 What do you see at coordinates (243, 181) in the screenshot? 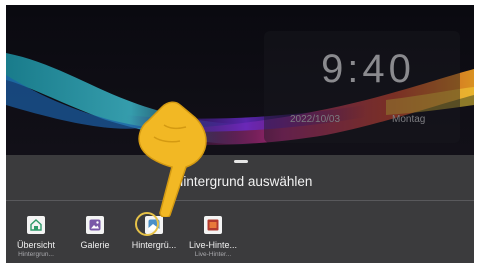
I see `sheet-title: Hintergrund auswählen` at bounding box center [243, 181].